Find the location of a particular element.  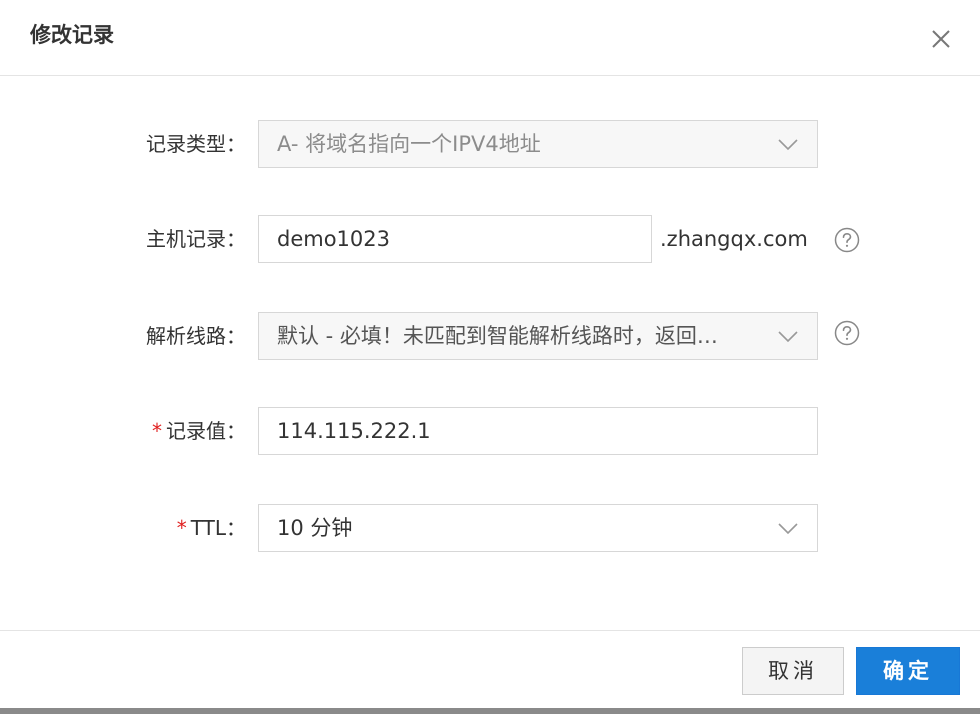

record-value-label-text: 记录值： is located at coordinates (206, 431).